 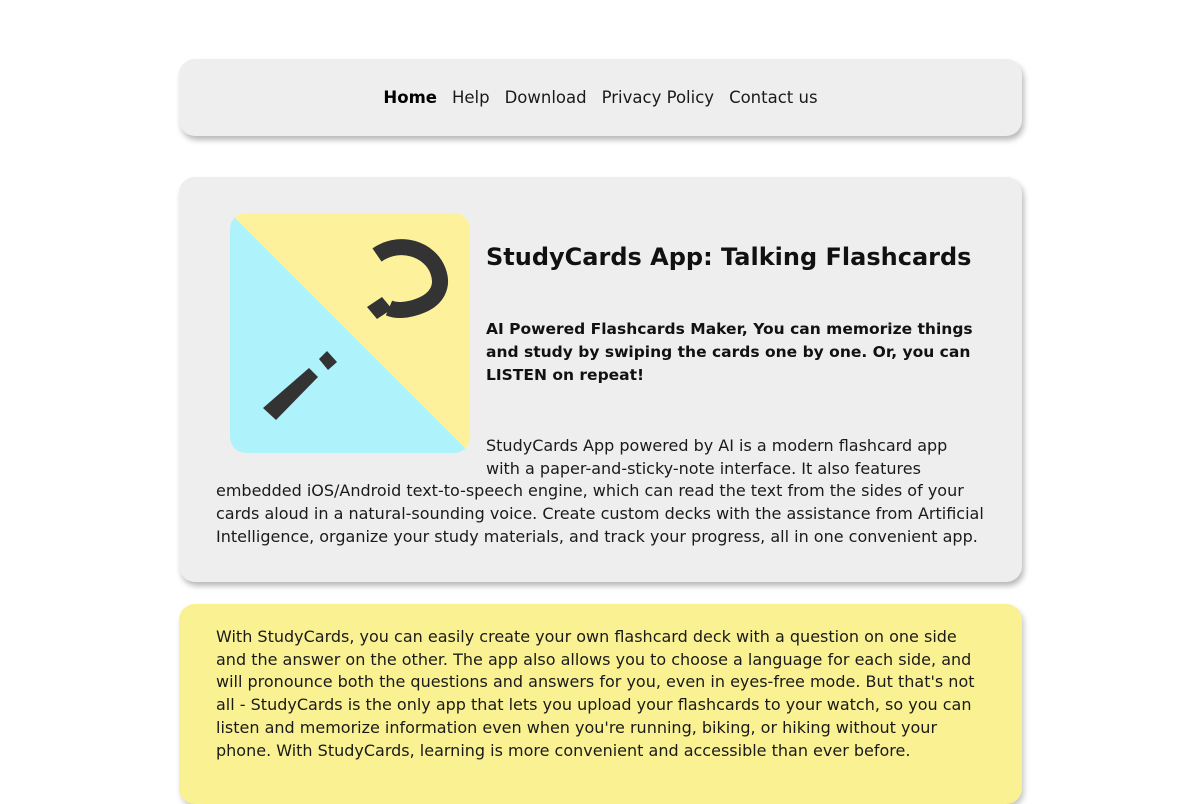 I want to click on nav-contact-us-link: Contact us, so click(x=773, y=97).